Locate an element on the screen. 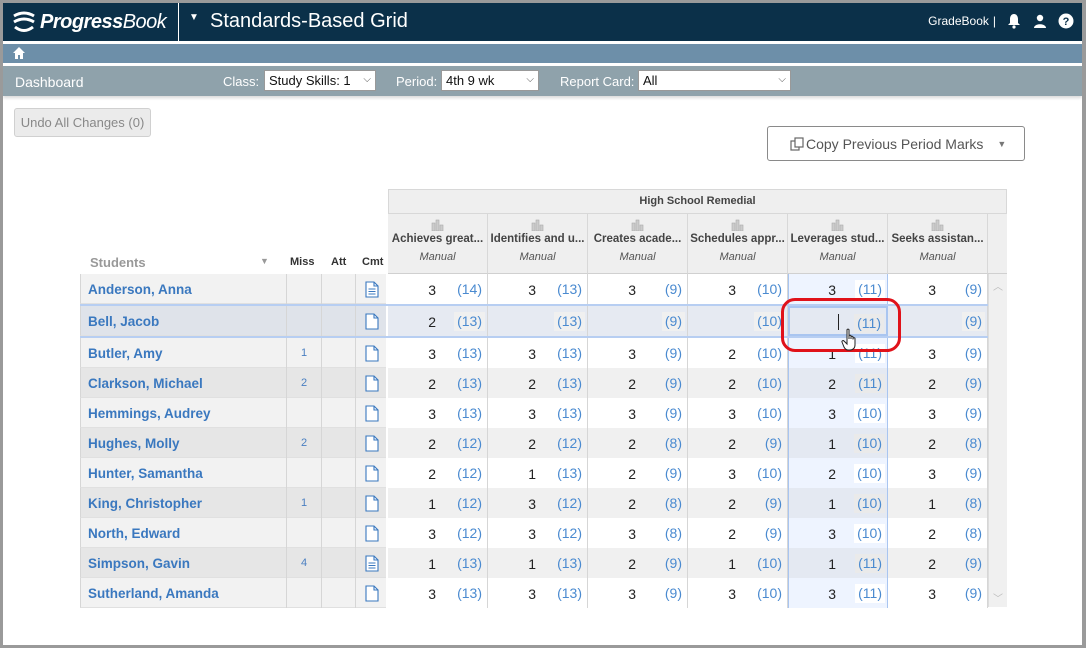  assessment-count: (14) is located at coordinates (469, 289).